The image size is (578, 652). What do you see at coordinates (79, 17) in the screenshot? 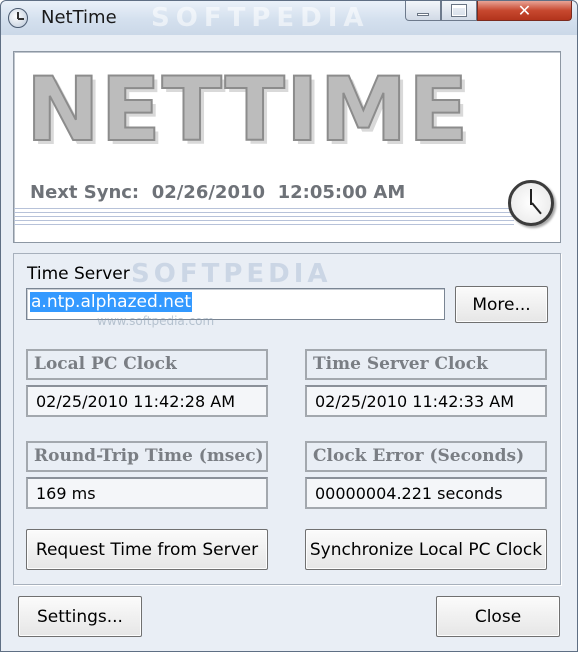
I see `window-title: NetTime` at bounding box center [79, 17].